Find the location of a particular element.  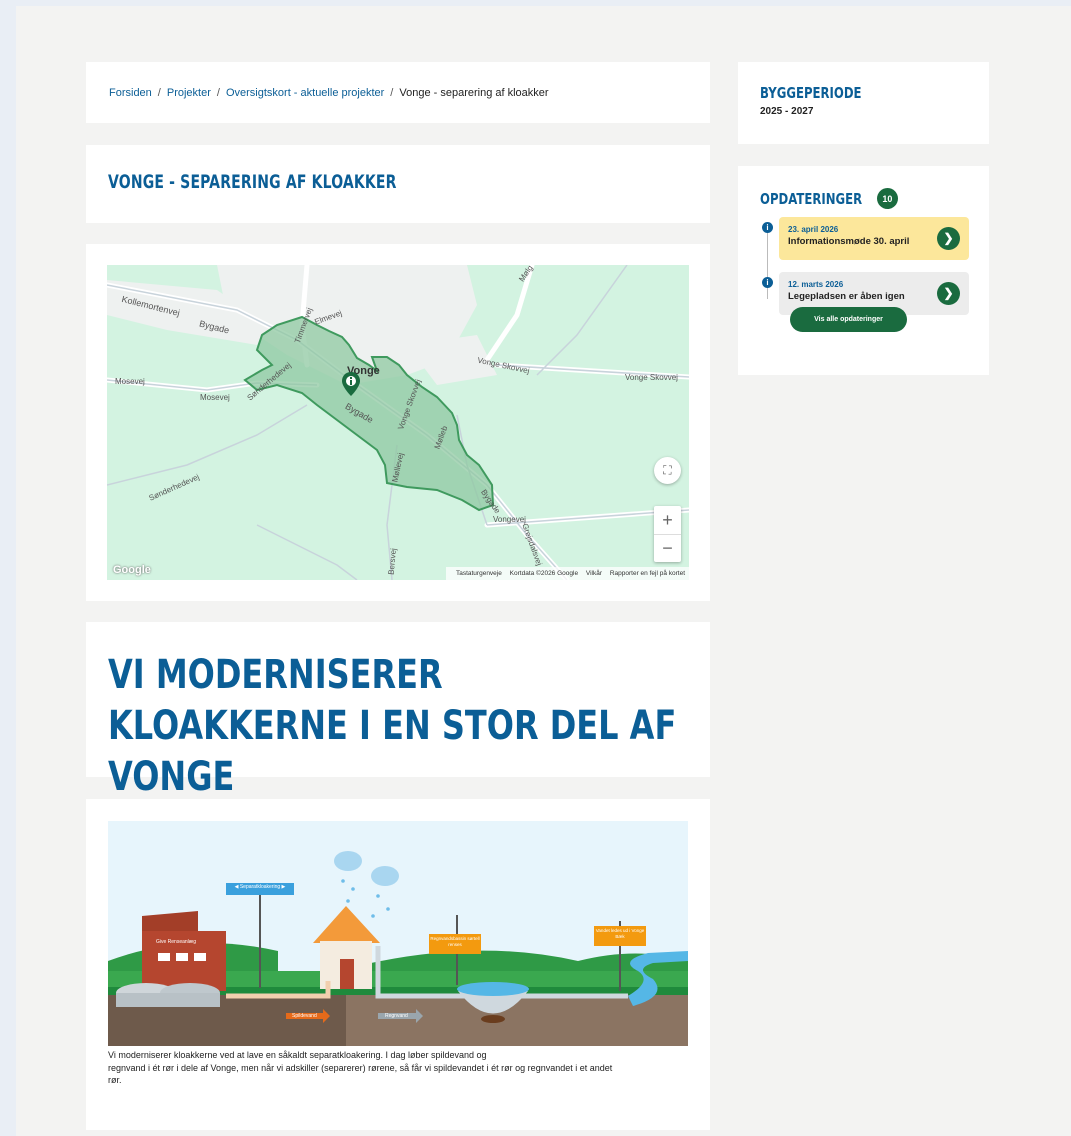

update-date: 12. marts 2026 is located at coordinates (816, 284).